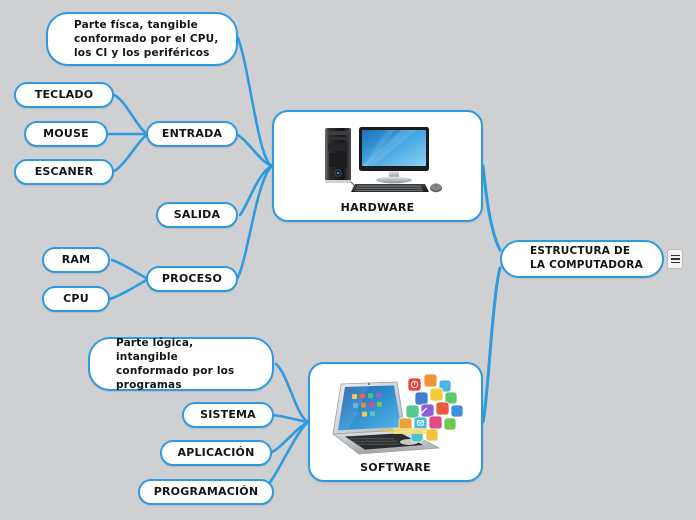  I want to click on node-software-title: SOFTWARE, so click(395, 467).